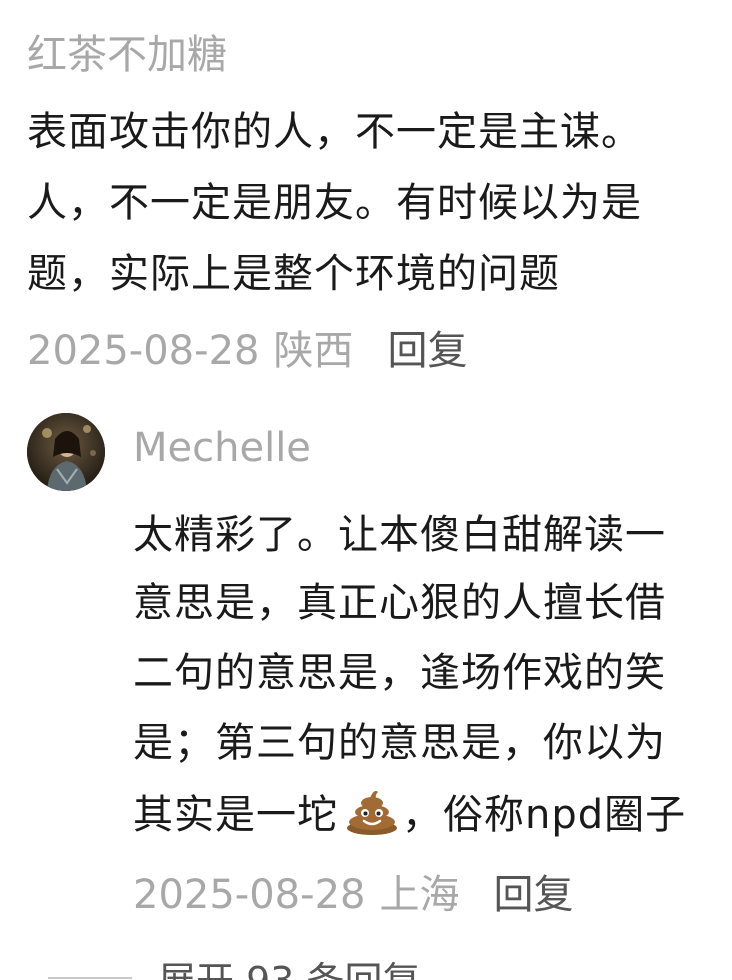 The height and width of the screenshot is (980, 732). Describe the element at coordinates (399, 603) in the screenshot. I see `comment-text-line: 意思是，真正心狠的人擅长借` at that location.